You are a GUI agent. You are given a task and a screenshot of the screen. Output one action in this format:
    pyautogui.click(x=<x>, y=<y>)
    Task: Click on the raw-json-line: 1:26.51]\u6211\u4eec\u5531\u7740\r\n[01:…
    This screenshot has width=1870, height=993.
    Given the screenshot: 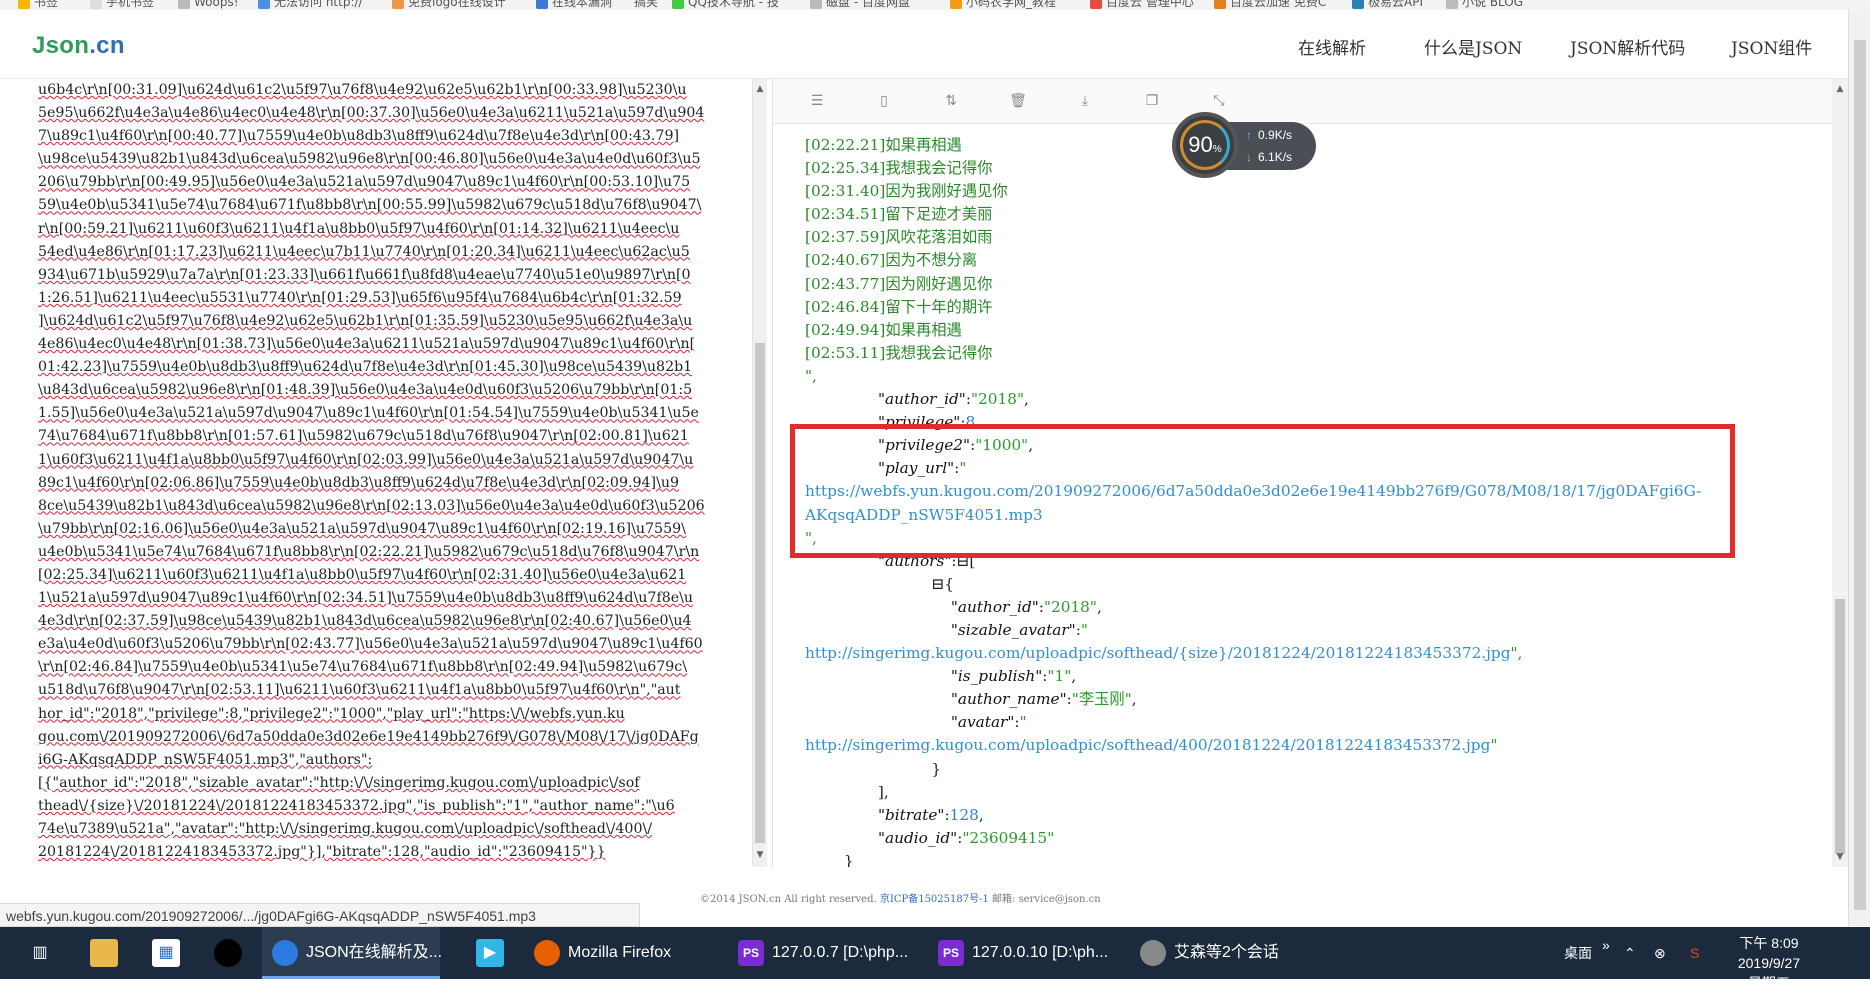 What is the action you would take?
    pyautogui.click(x=360, y=297)
    